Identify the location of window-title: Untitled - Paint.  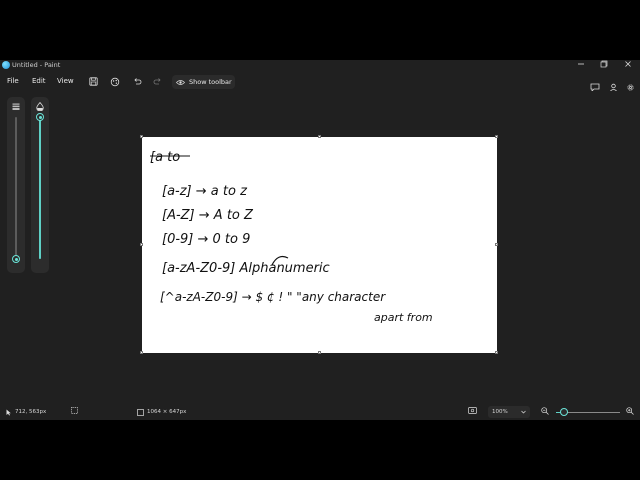
(36, 65).